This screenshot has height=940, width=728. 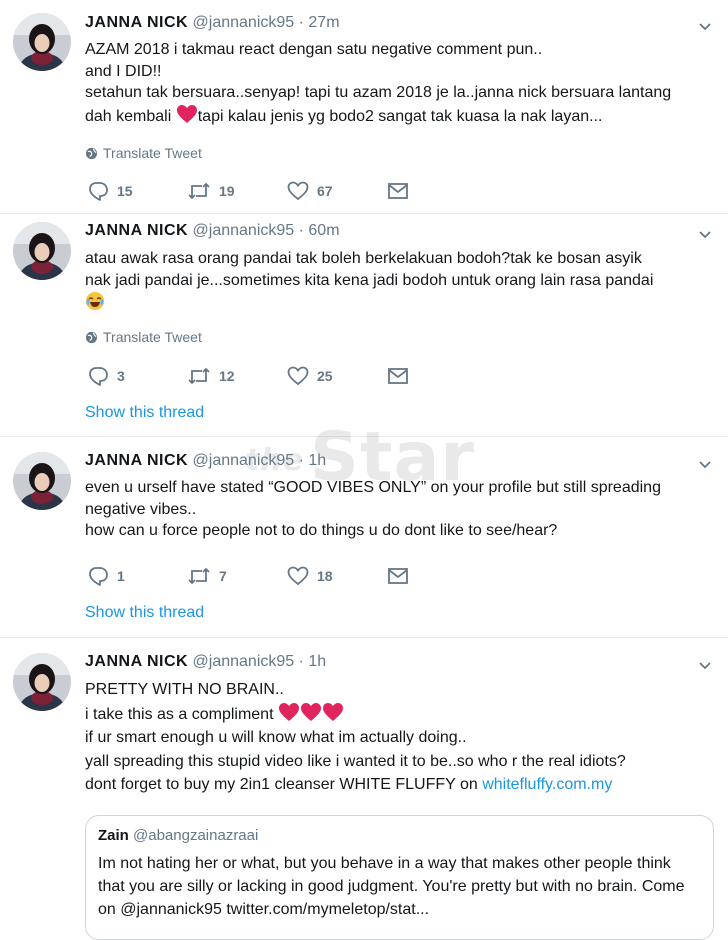 What do you see at coordinates (227, 376) in the screenshot?
I see `retweet-count: 12` at bounding box center [227, 376].